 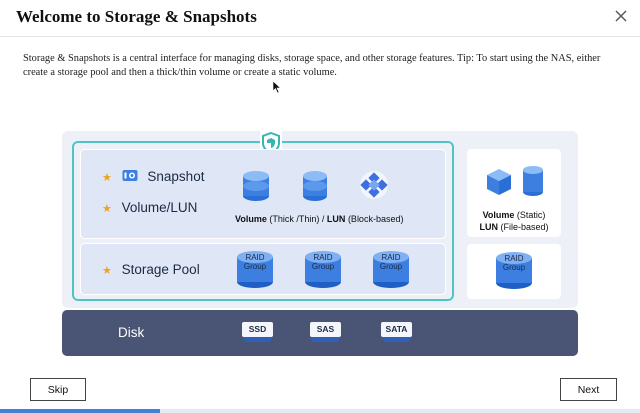 What do you see at coordinates (375, 219) in the screenshot?
I see `lun-type-label: (Block-based)` at bounding box center [375, 219].